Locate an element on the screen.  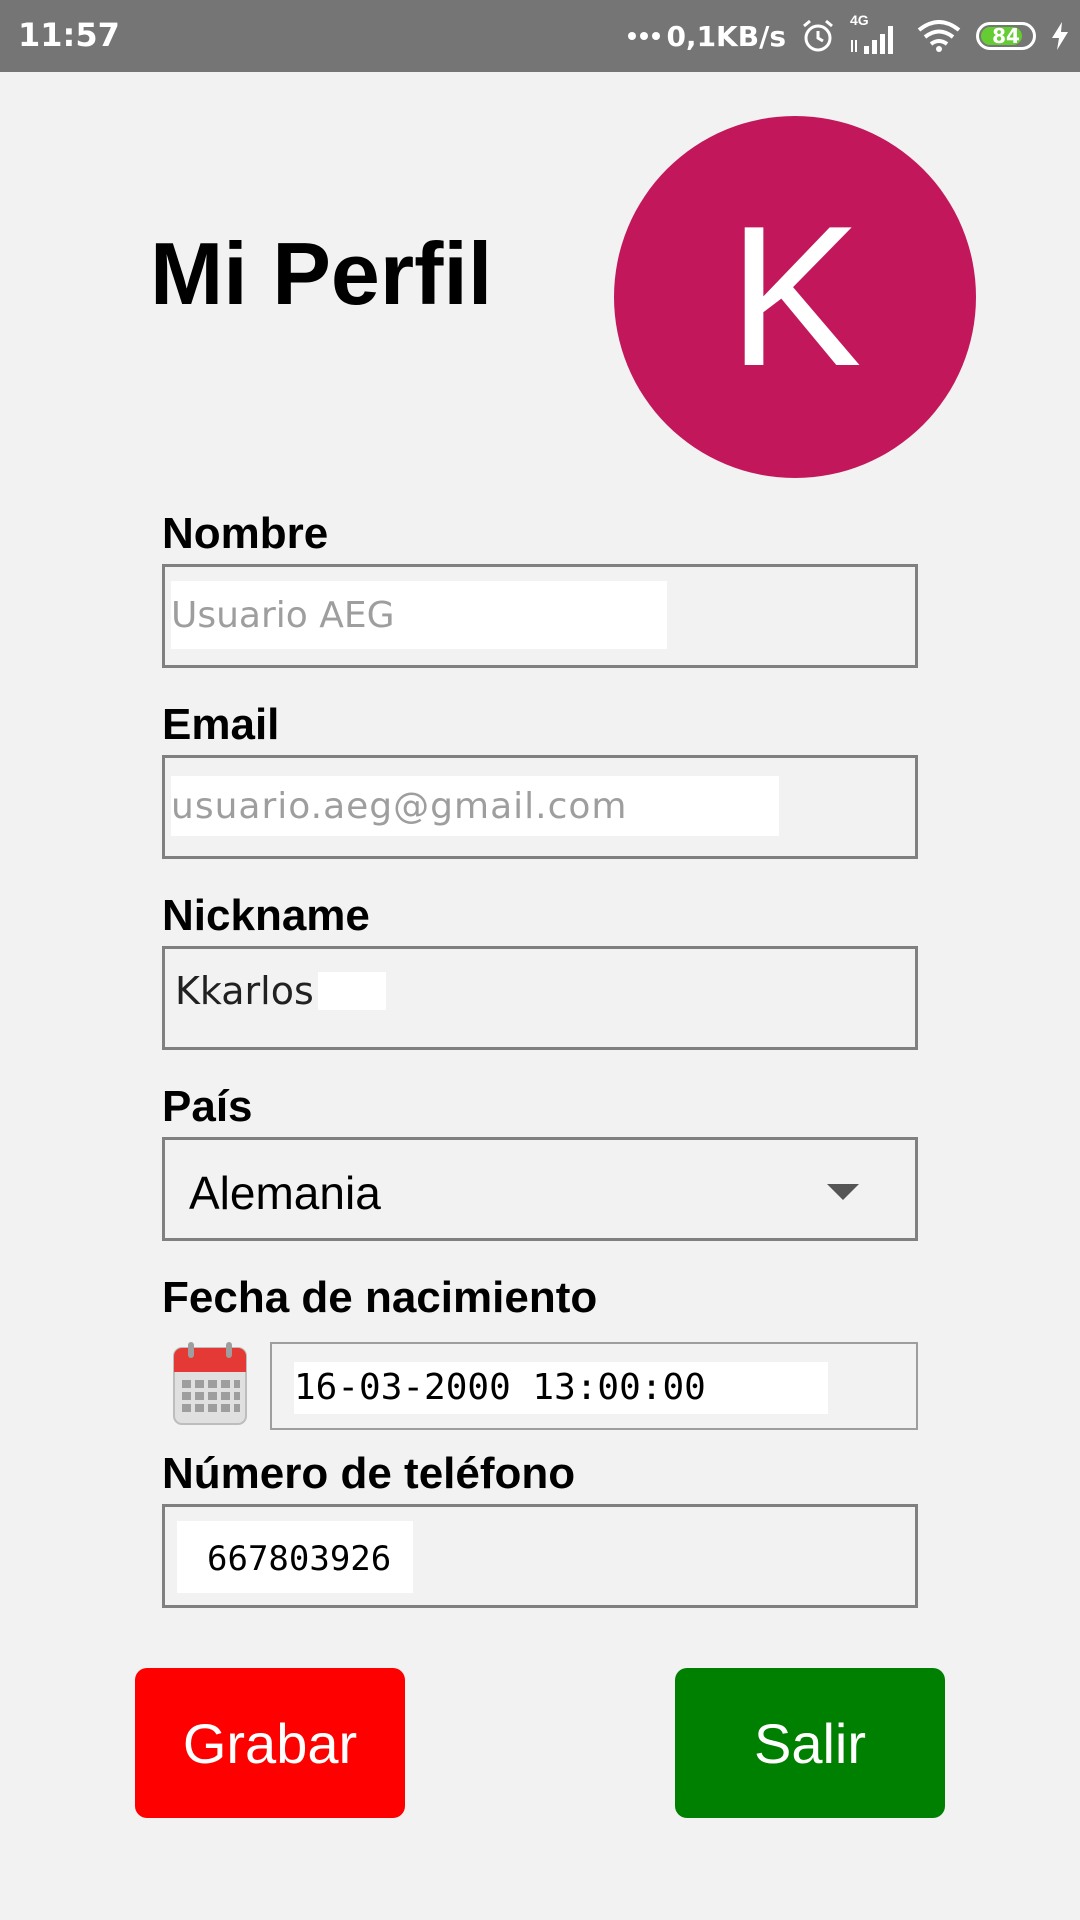
status-time: 11:57 is located at coordinates (69, 35).